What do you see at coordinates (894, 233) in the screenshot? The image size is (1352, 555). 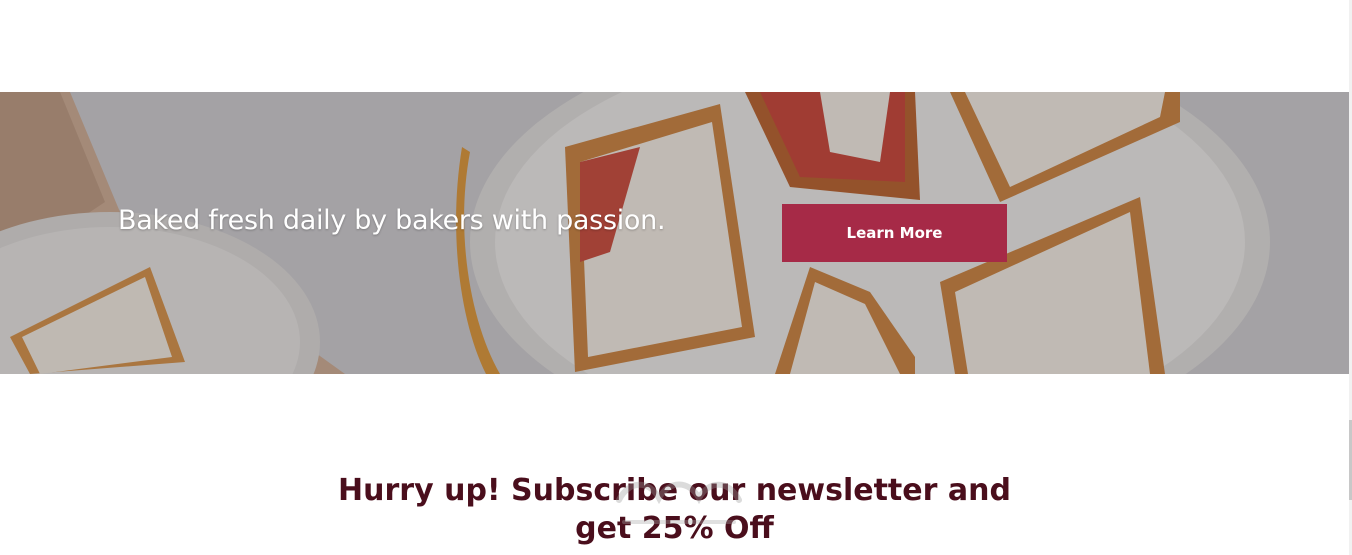 I see `learn-more-button: Learn More` at bounding box center [894, 233].